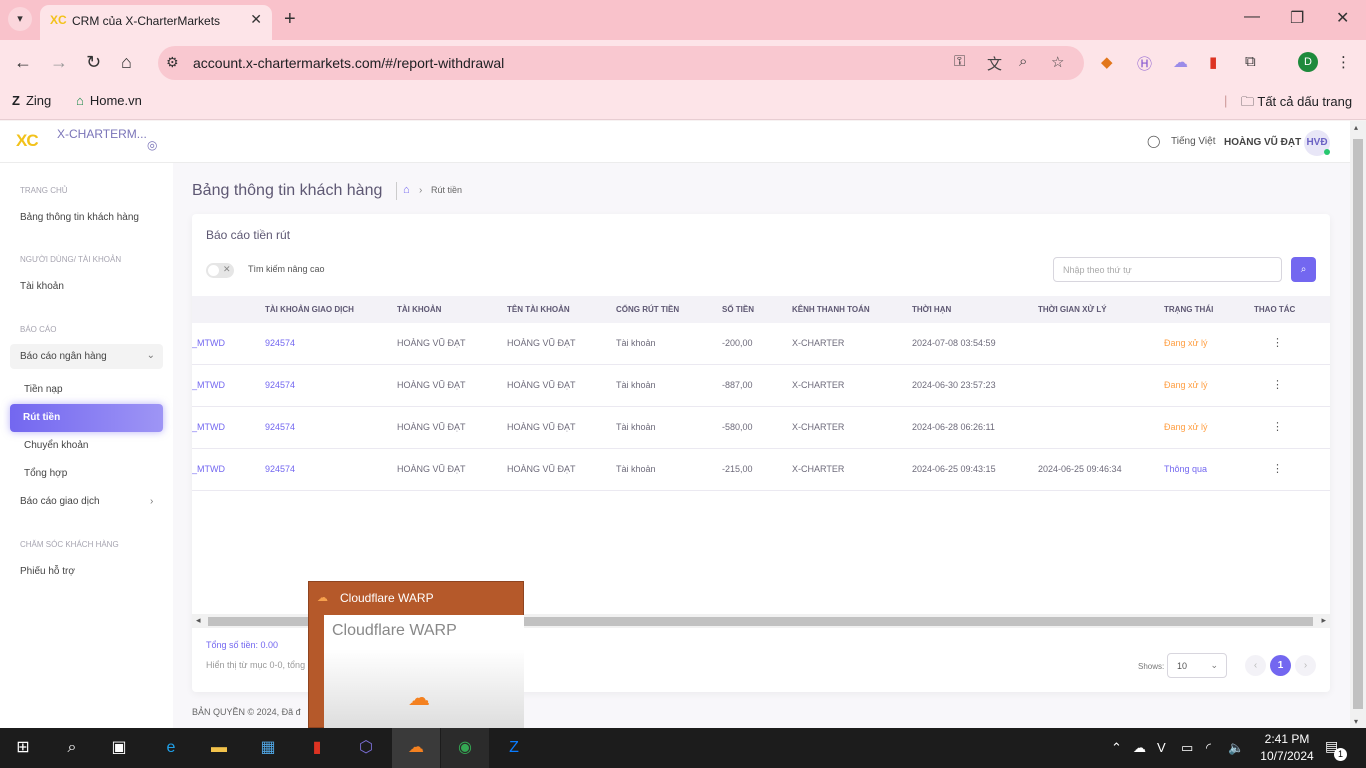 The width and height of the screenshot is (1366, 768). What do you see at coordinates (60, 501) in the screenshot?
I see `sidebar-item-trade-reports: Báo cáo giao dịch` at bounding box center [60, 501].